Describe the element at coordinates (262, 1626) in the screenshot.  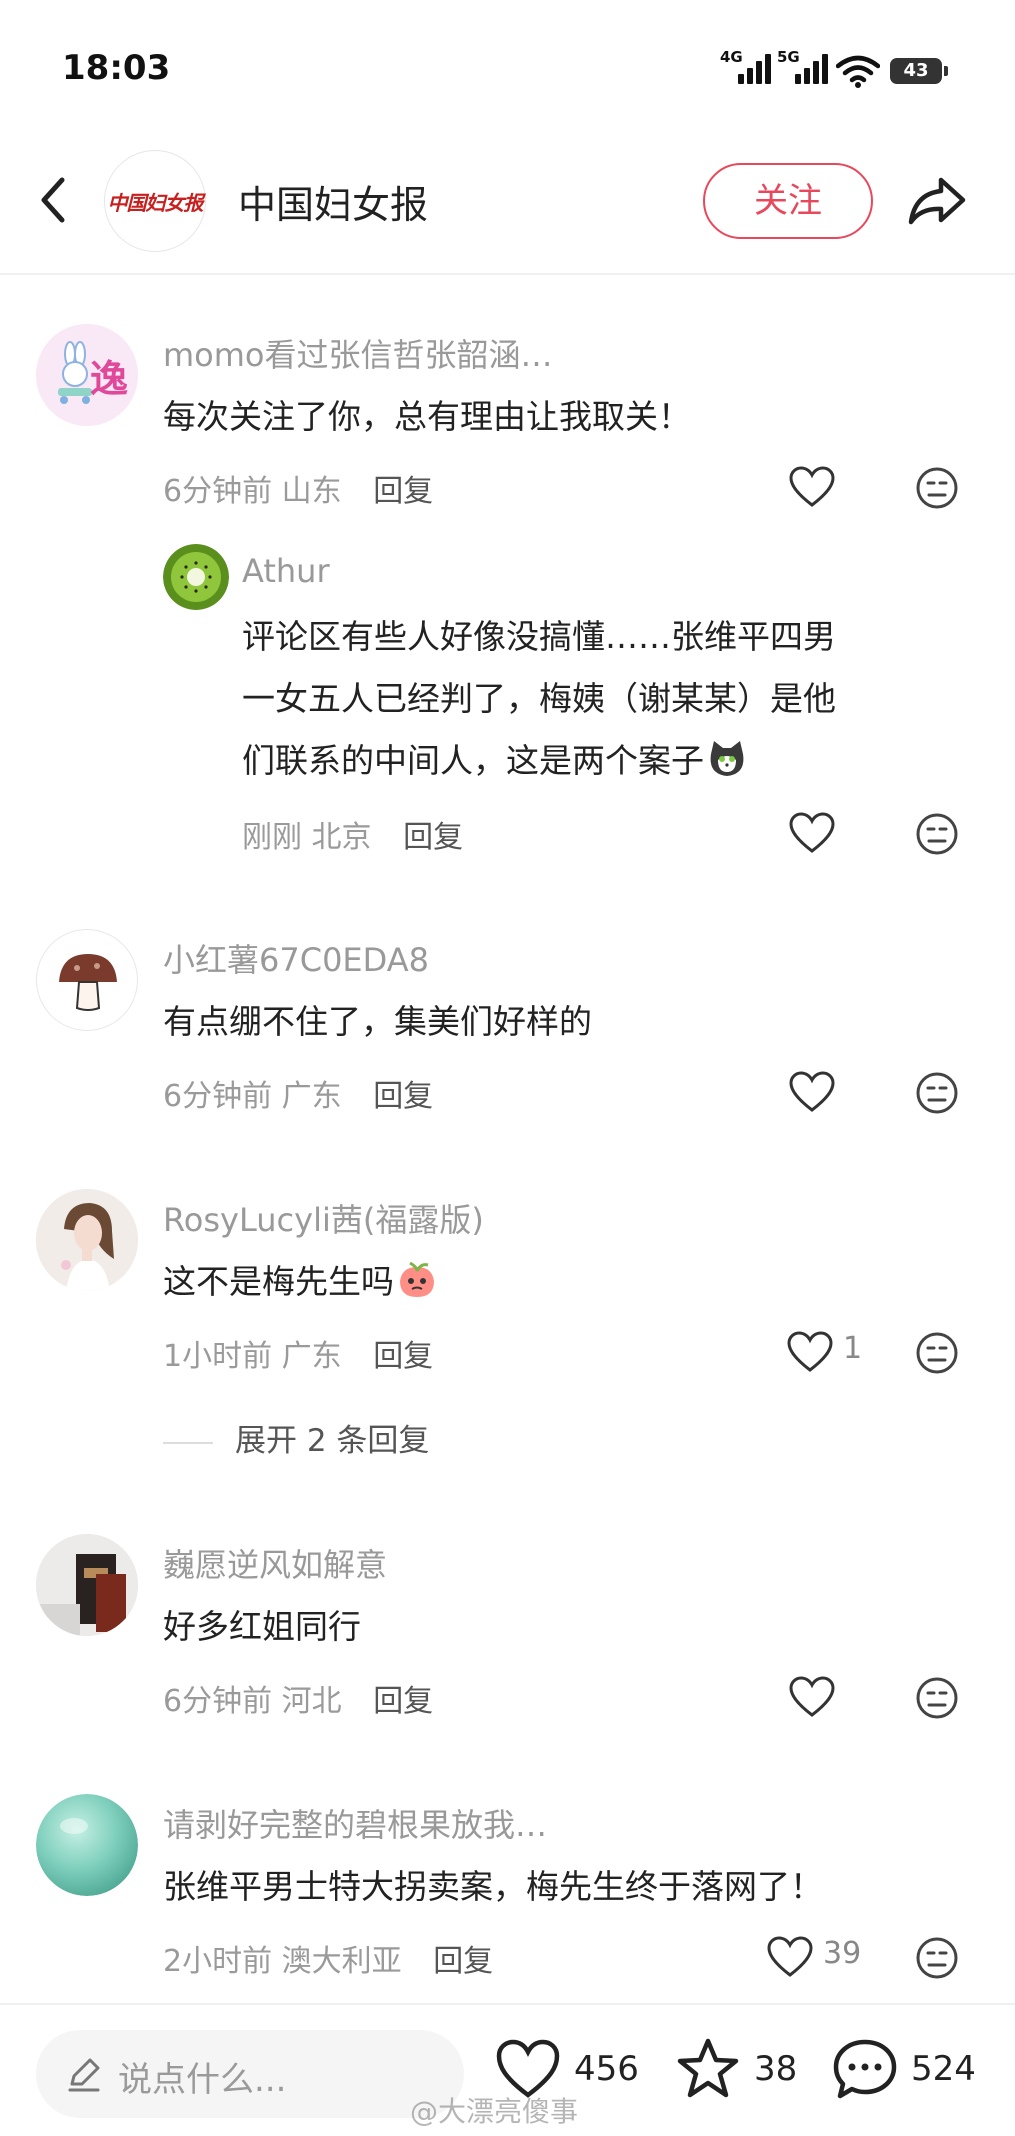
I see `comment-text: 好多红姐同行` at that location.